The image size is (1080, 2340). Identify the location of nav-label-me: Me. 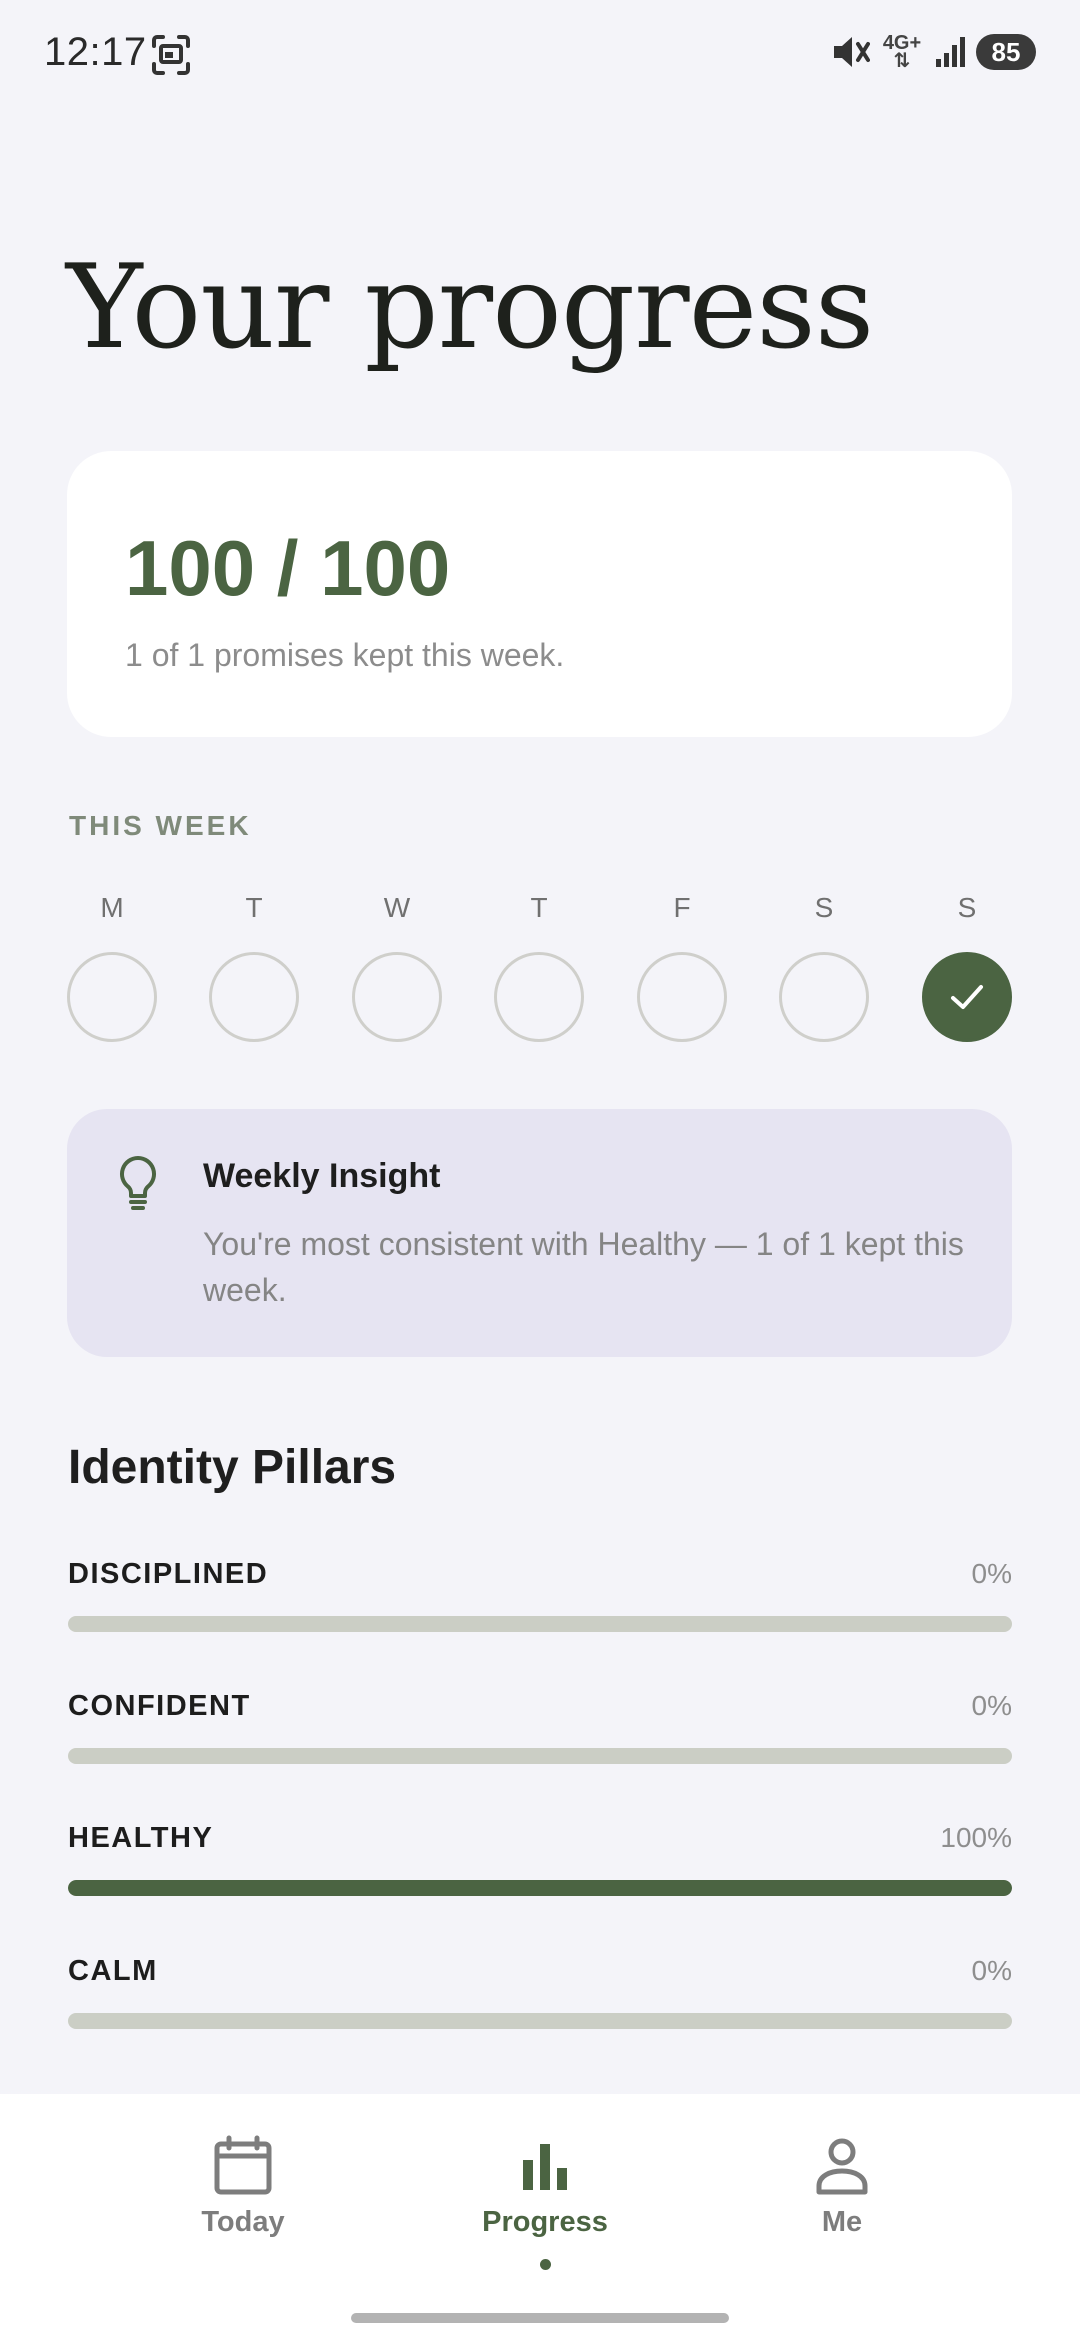
(842, 2222).